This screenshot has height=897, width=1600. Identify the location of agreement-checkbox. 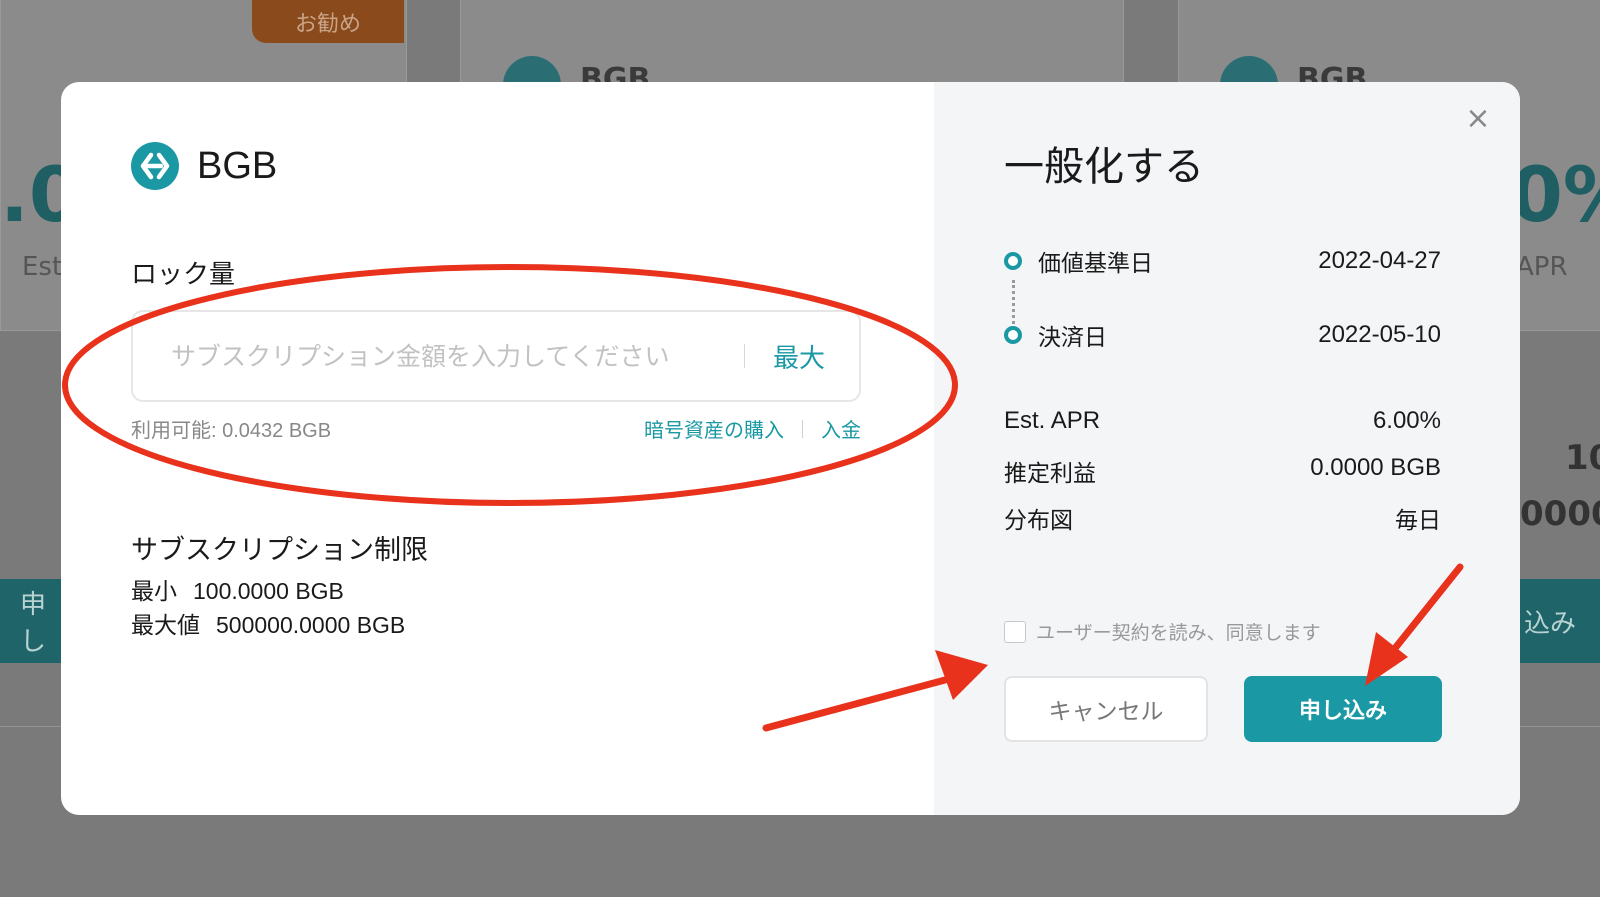
(1015, 631).